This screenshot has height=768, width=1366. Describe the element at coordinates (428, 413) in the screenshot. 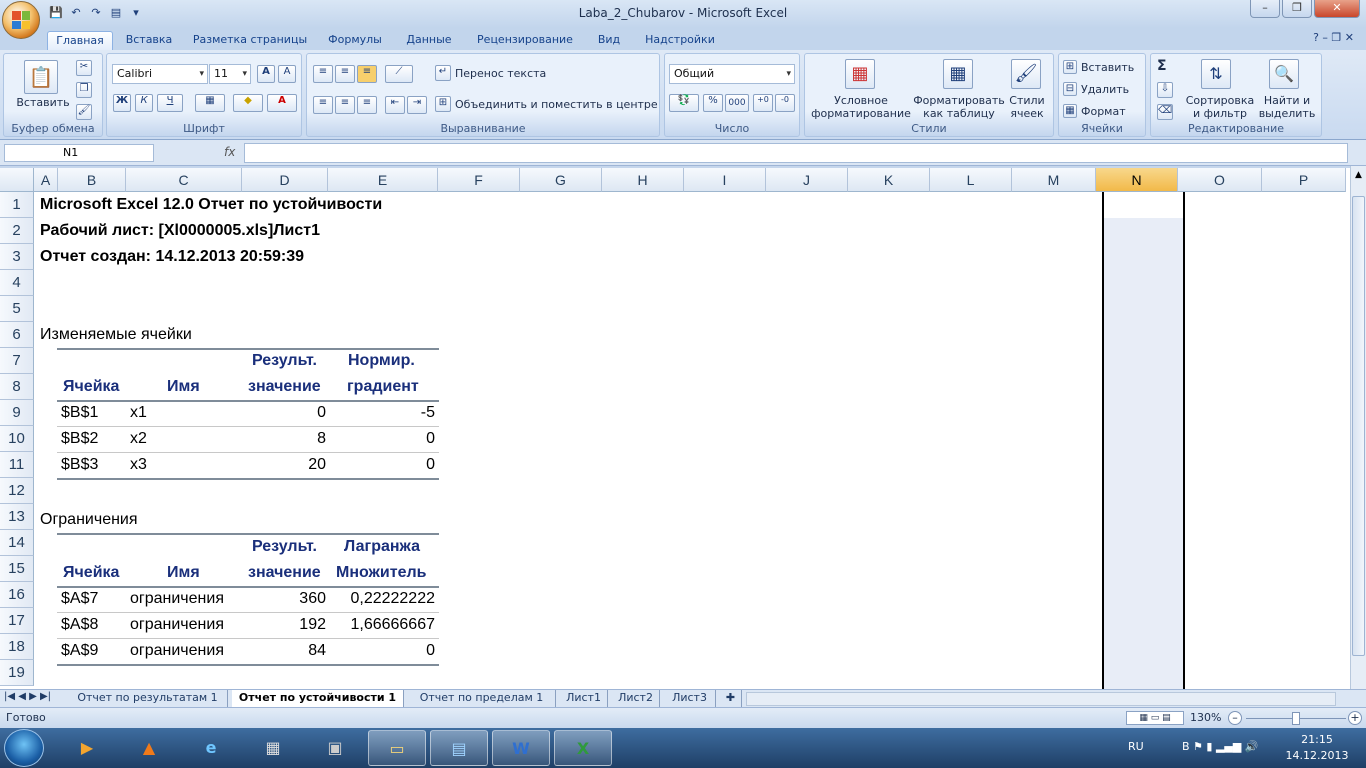

I see `report-cell-extra: -5` at that location.